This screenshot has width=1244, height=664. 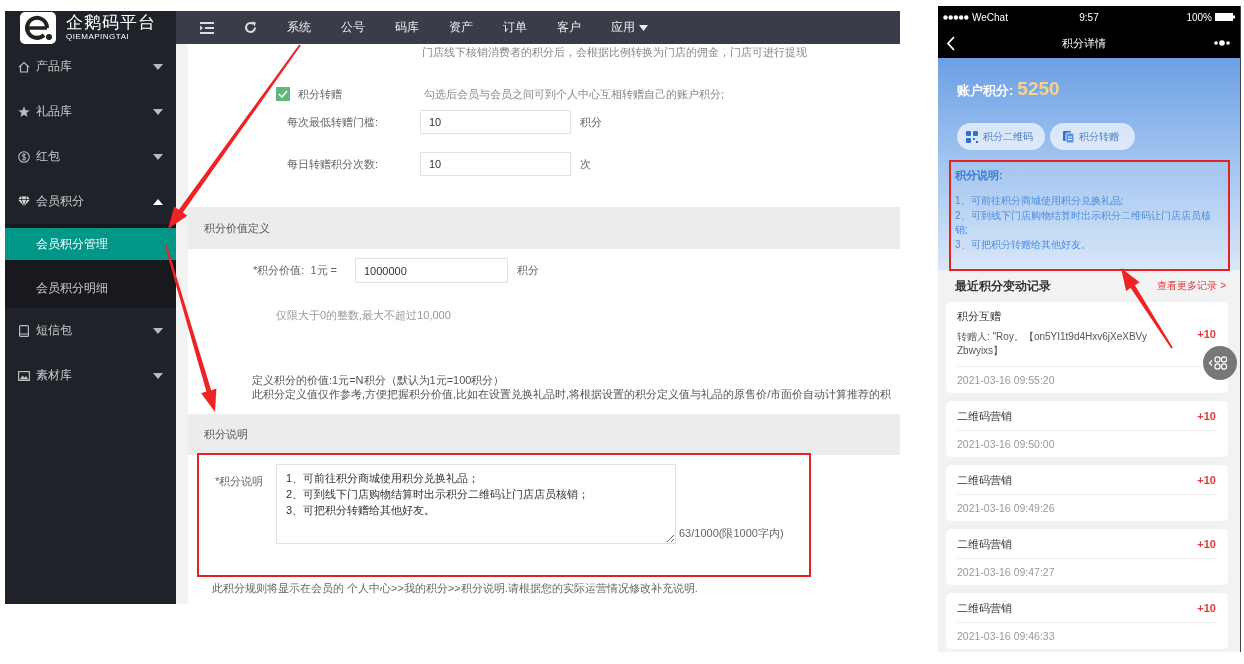 I want to click on description-title: 积分说明:, so click(x=979, y=175).